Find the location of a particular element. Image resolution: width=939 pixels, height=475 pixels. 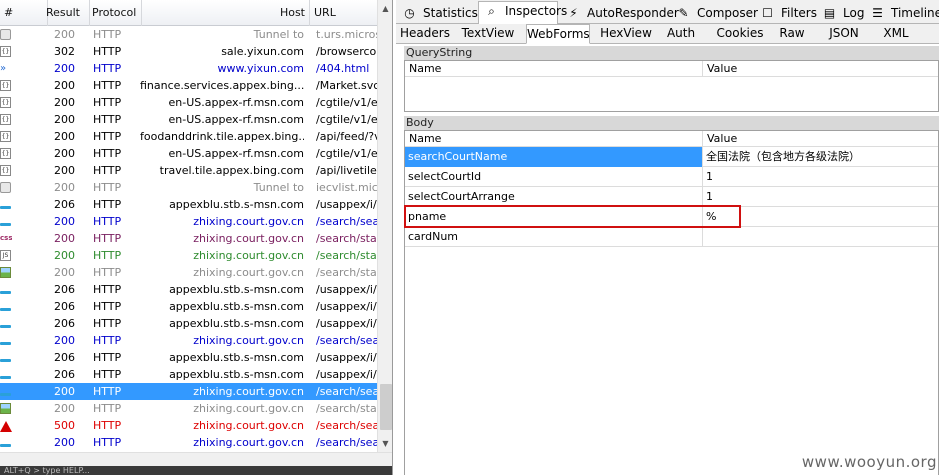

tab-statistics: ◷ Statistics is located at coordinates (437, 13).